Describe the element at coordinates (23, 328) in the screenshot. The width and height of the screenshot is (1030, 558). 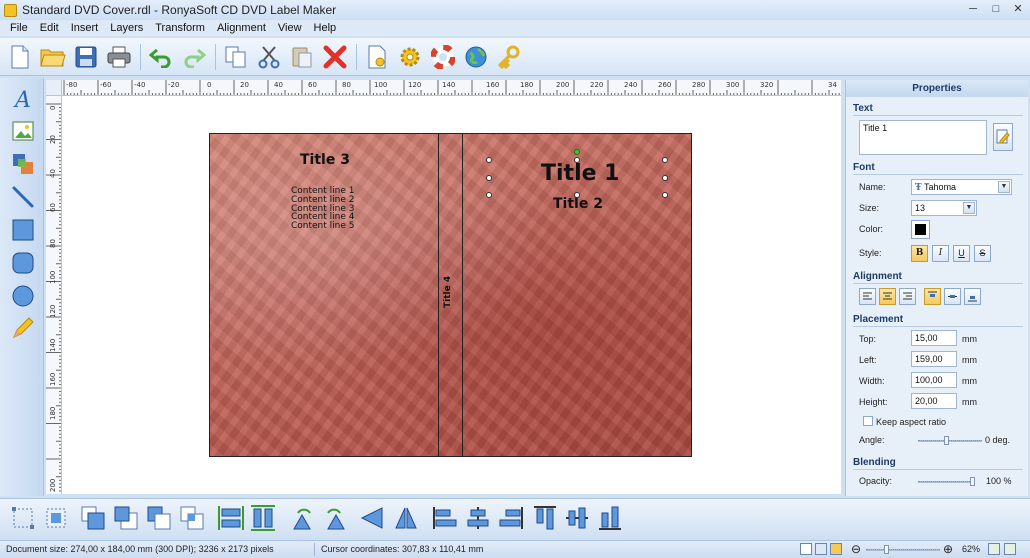
I see `pencil-tool-button` at that location.